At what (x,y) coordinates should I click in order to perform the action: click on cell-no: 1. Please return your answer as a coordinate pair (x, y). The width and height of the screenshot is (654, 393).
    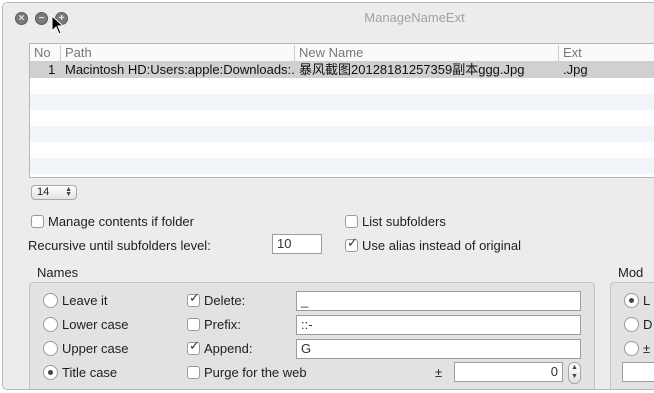
    Looking at the image, I should click on (52, 69).